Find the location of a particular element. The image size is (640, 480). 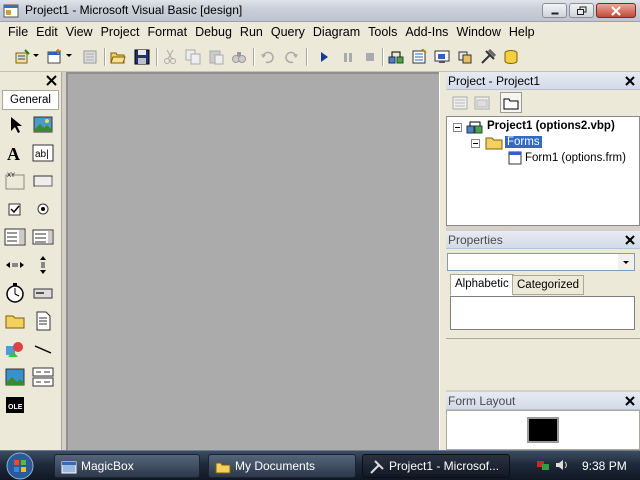

maximize-button is located at coordinates (581, 10).